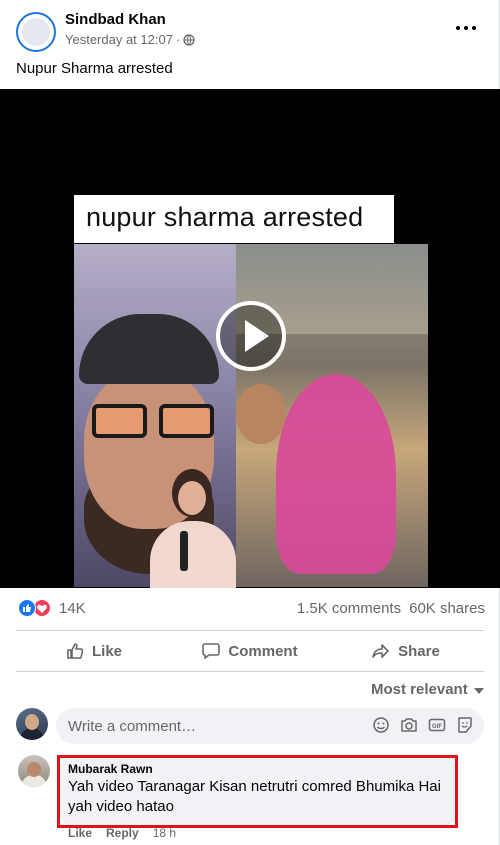  Describe the element at coordinates (465, 725) in the screenshot. I see `sticker-icon` at that location.